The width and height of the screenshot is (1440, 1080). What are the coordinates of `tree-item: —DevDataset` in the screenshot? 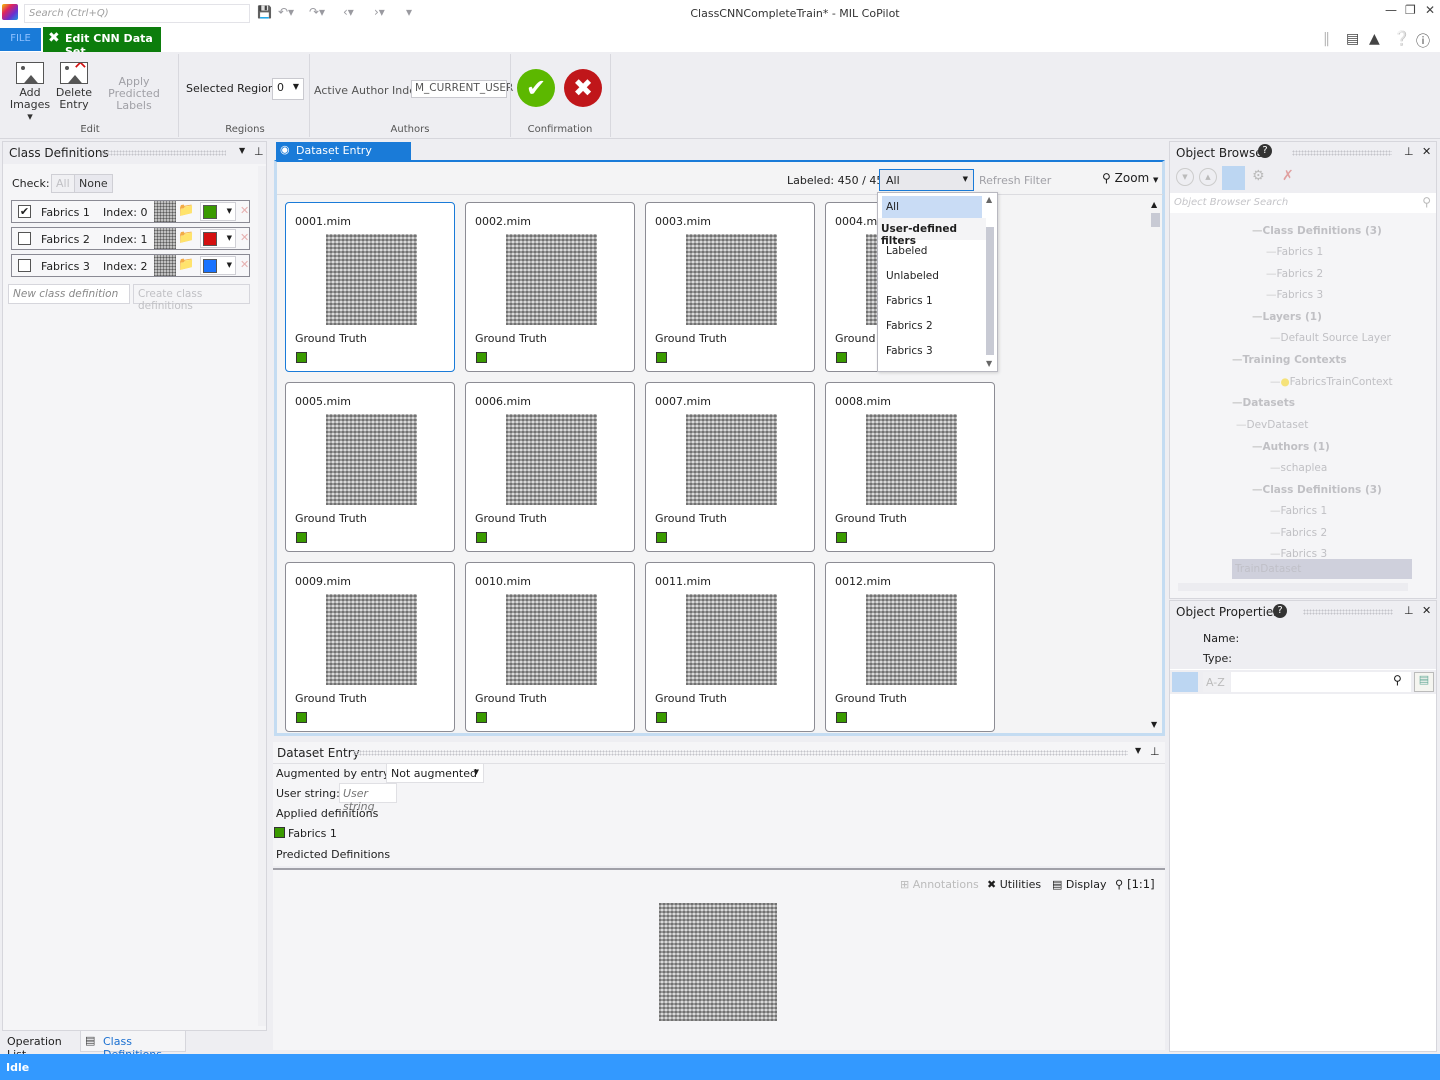 It's located at (1272, 425).